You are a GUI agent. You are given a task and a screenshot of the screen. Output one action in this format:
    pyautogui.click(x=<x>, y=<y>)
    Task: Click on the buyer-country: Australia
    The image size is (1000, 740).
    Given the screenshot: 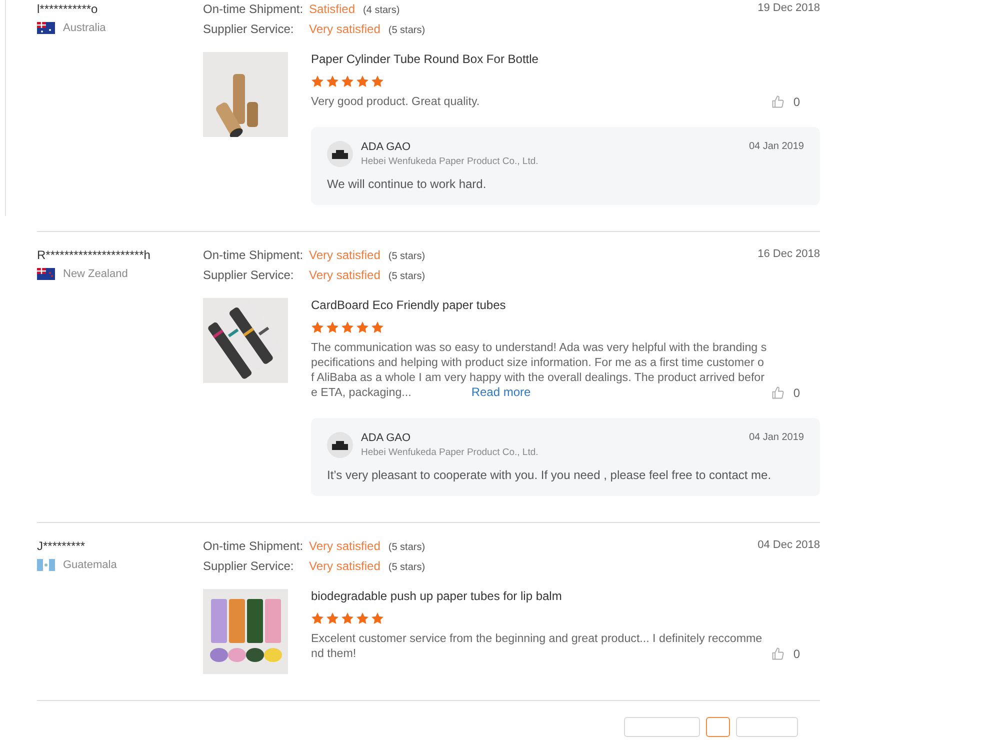 What is the action you would take?
    pyautogui.click(x=84, y=28)
    